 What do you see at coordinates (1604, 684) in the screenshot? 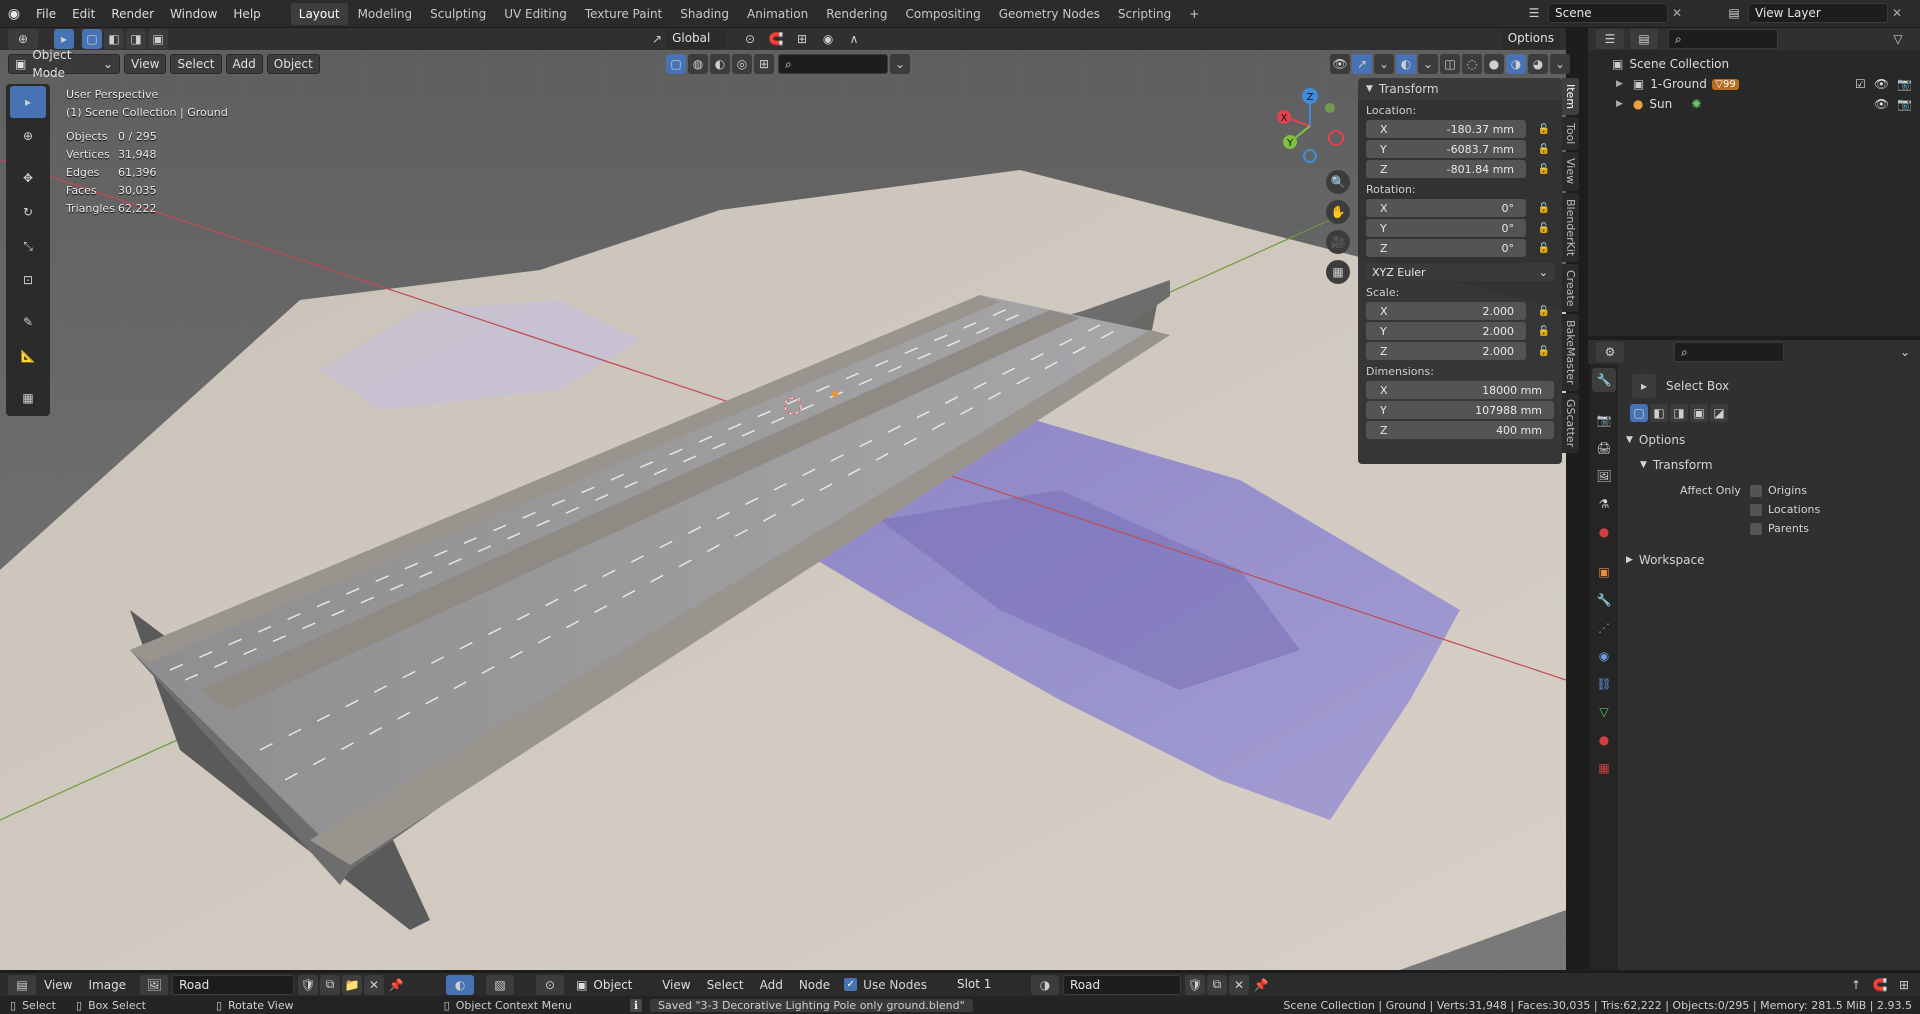
I see `constraints-properties-icon: ⛓` at bounding box center [1604, 684].